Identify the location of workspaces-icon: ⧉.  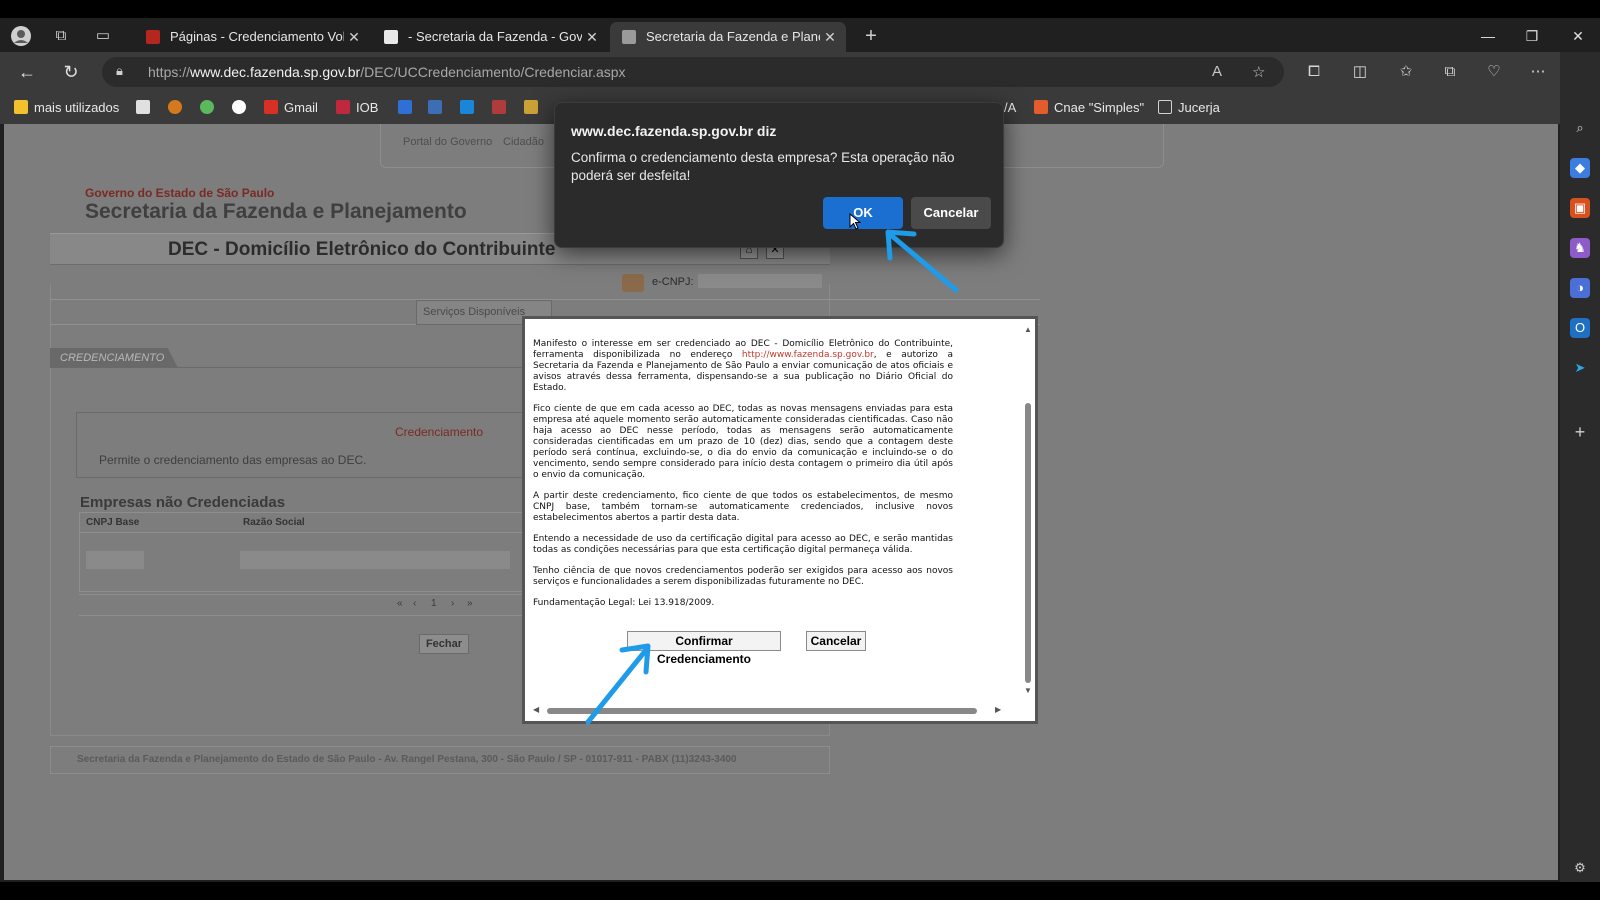
(61, 36).